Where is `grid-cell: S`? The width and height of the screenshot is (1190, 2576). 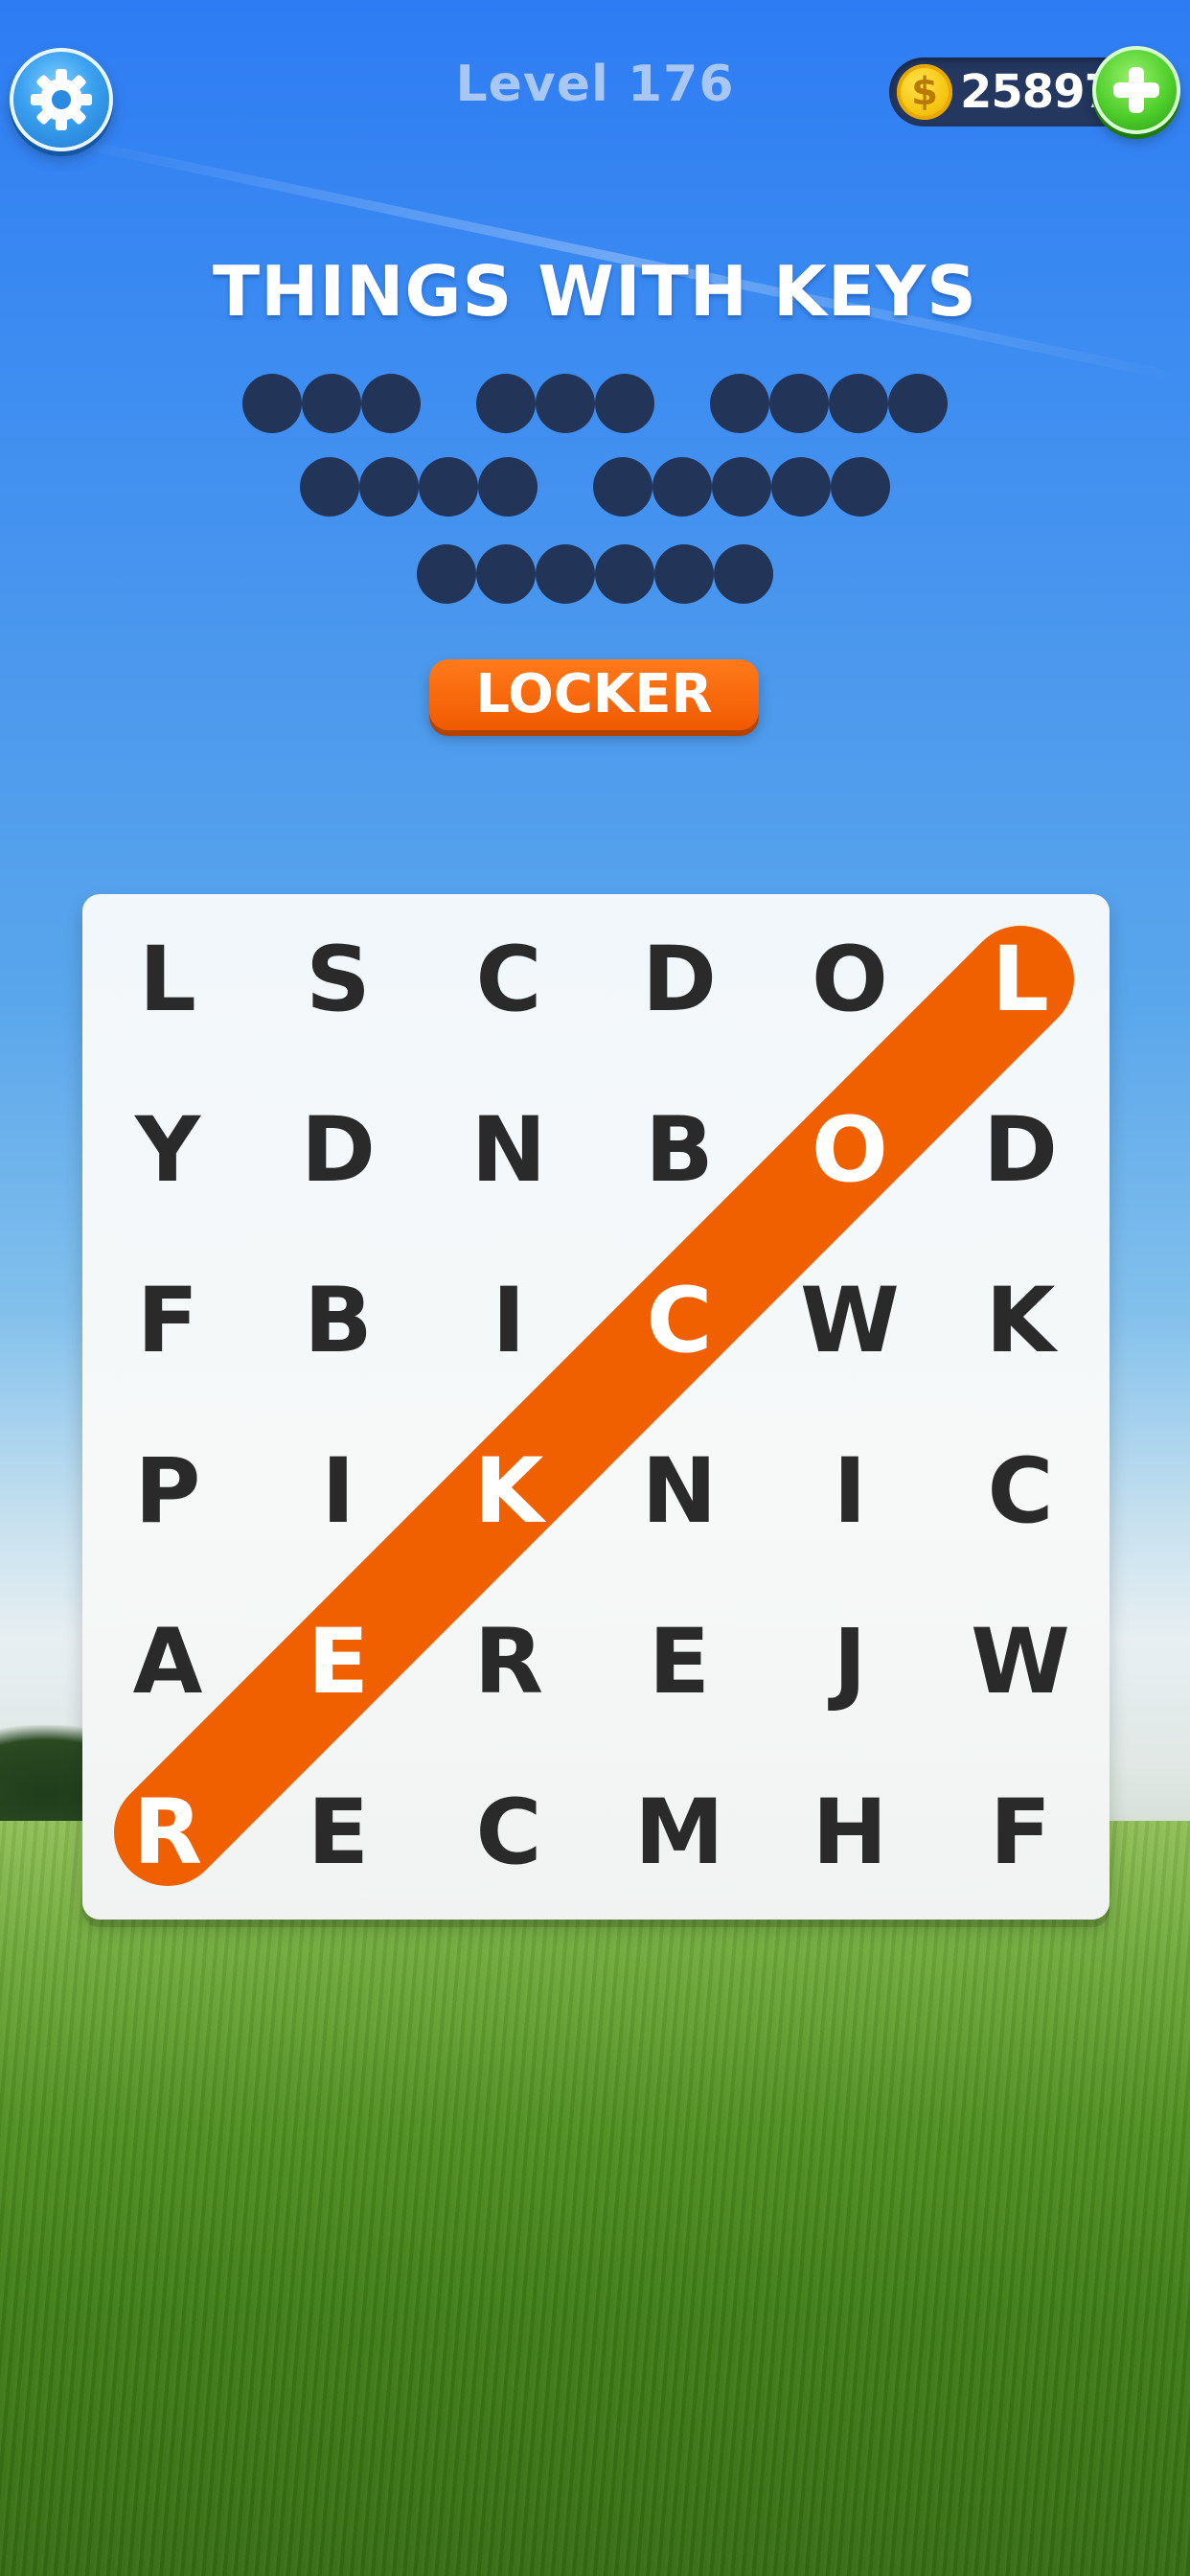
grid-cell: S is located at coordinates (338, 979).